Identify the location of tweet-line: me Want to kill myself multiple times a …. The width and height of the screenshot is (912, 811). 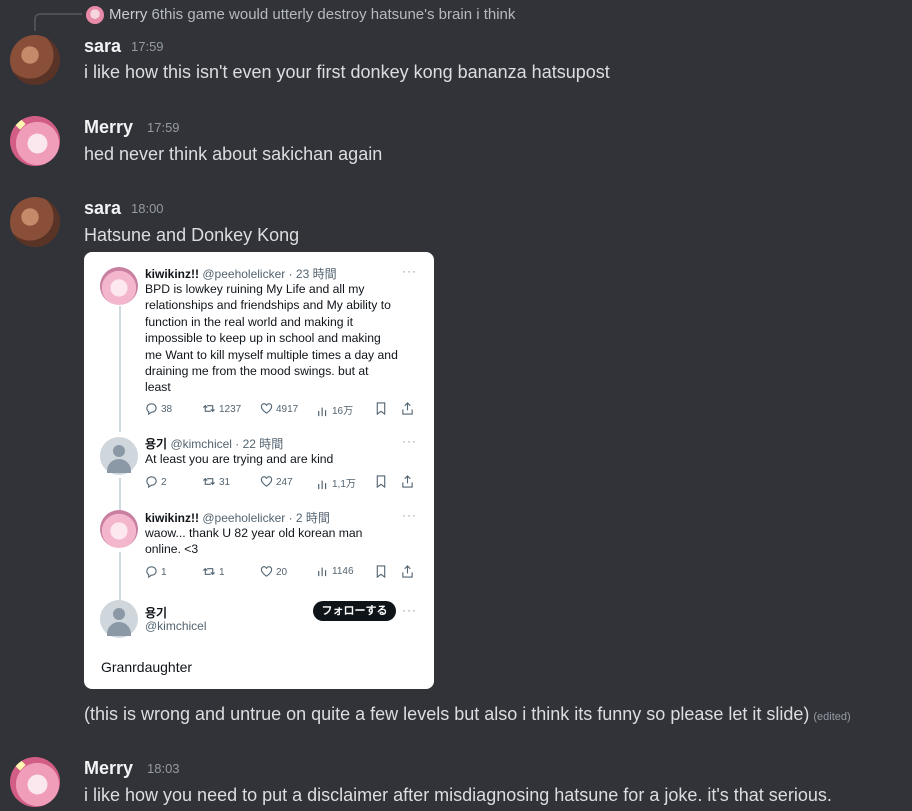
(271, 354).